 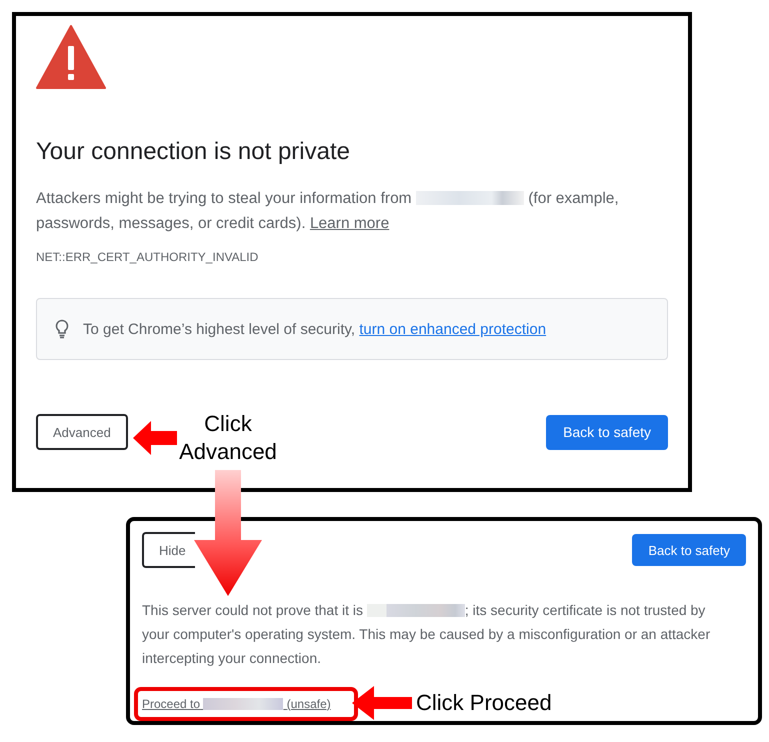 What do you see at coordinates (62, 329) in the screenshot?
I see `lightbulb-icon` at bounding box center [62, 329].